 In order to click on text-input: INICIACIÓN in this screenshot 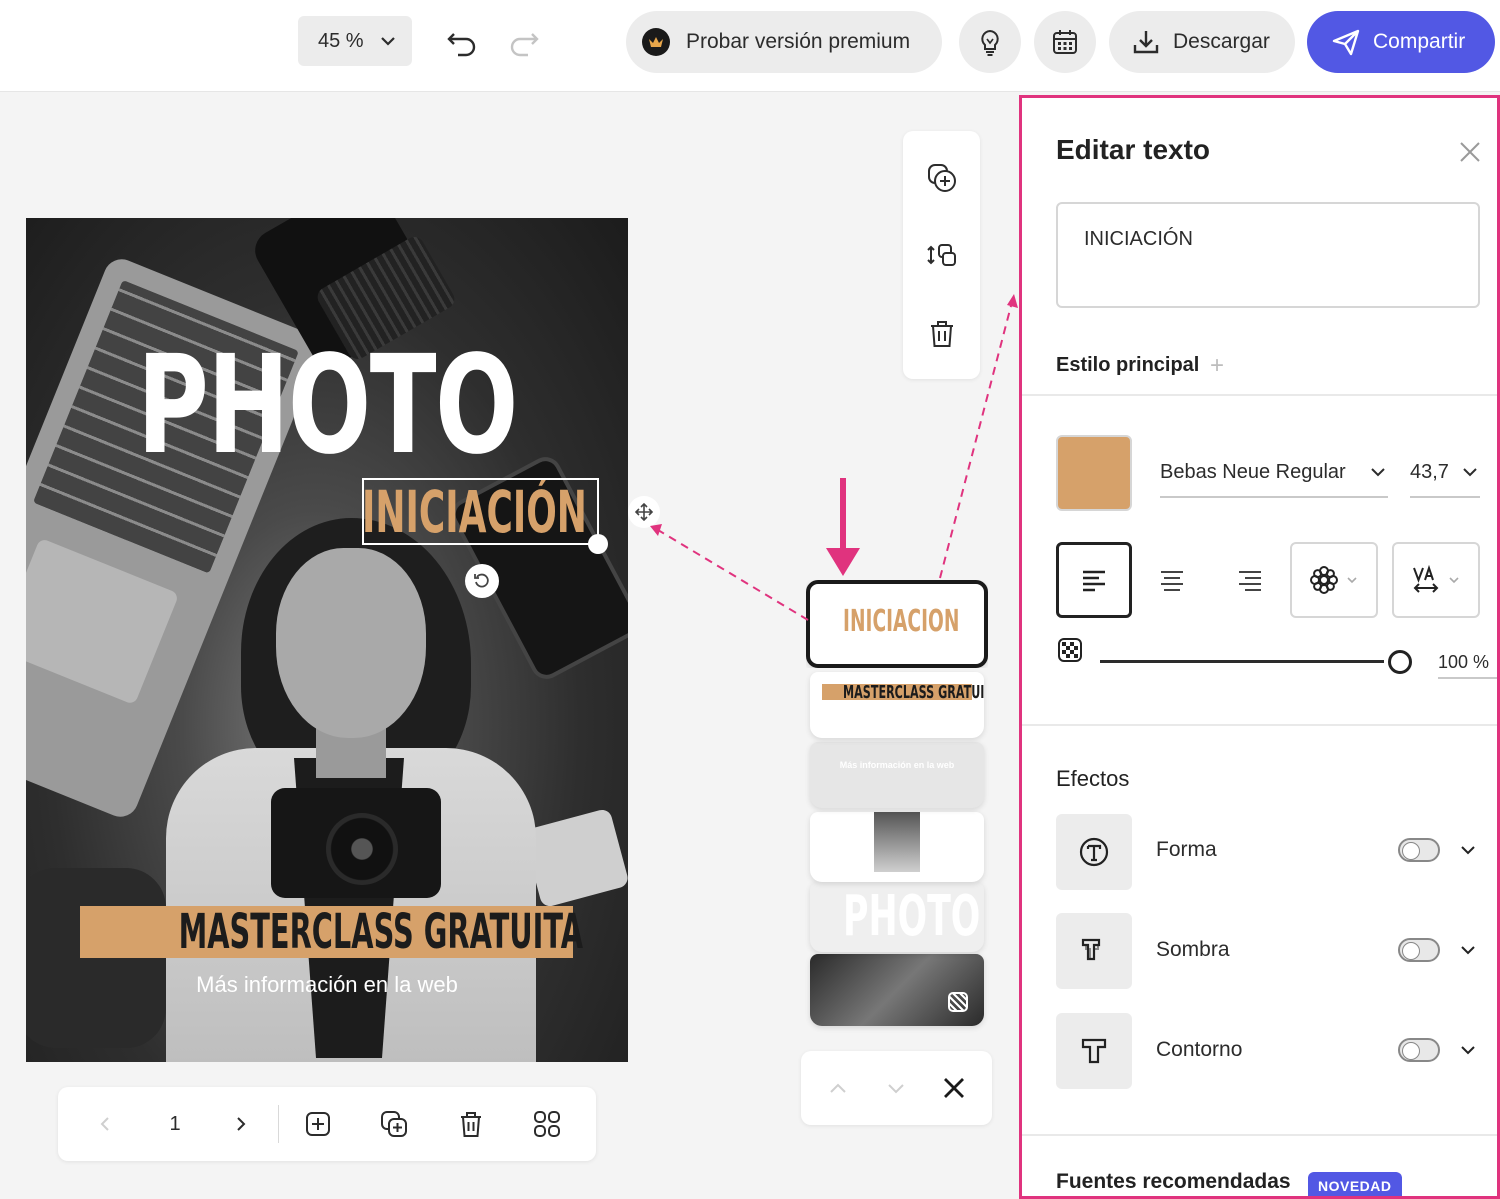, I will do `click(1268, 255)`.